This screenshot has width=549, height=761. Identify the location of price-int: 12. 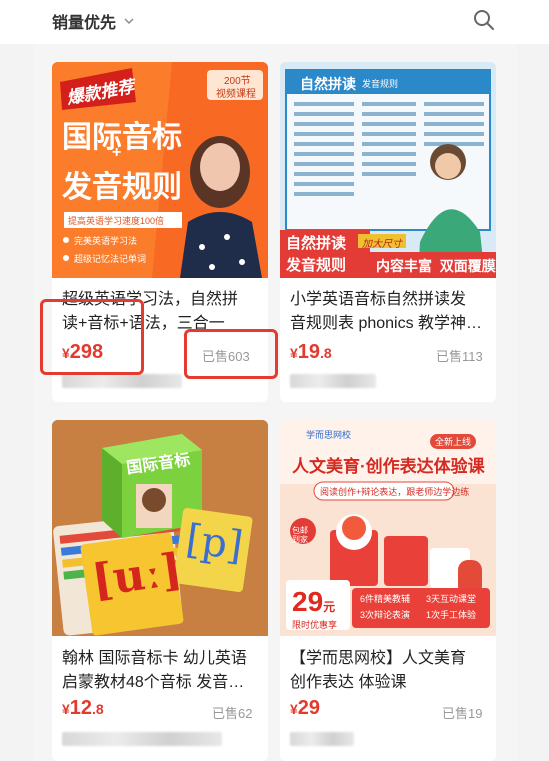
(81, 708).